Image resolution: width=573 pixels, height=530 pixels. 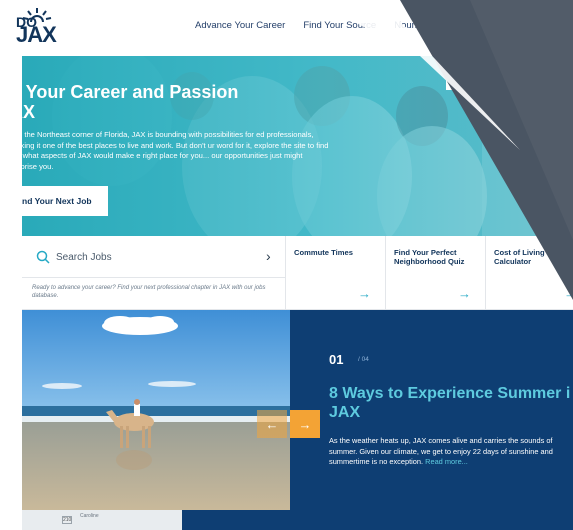 I want to click on quick-link-cost-of-living: Cost of Living Calculator →, so click(x=529, y=273).